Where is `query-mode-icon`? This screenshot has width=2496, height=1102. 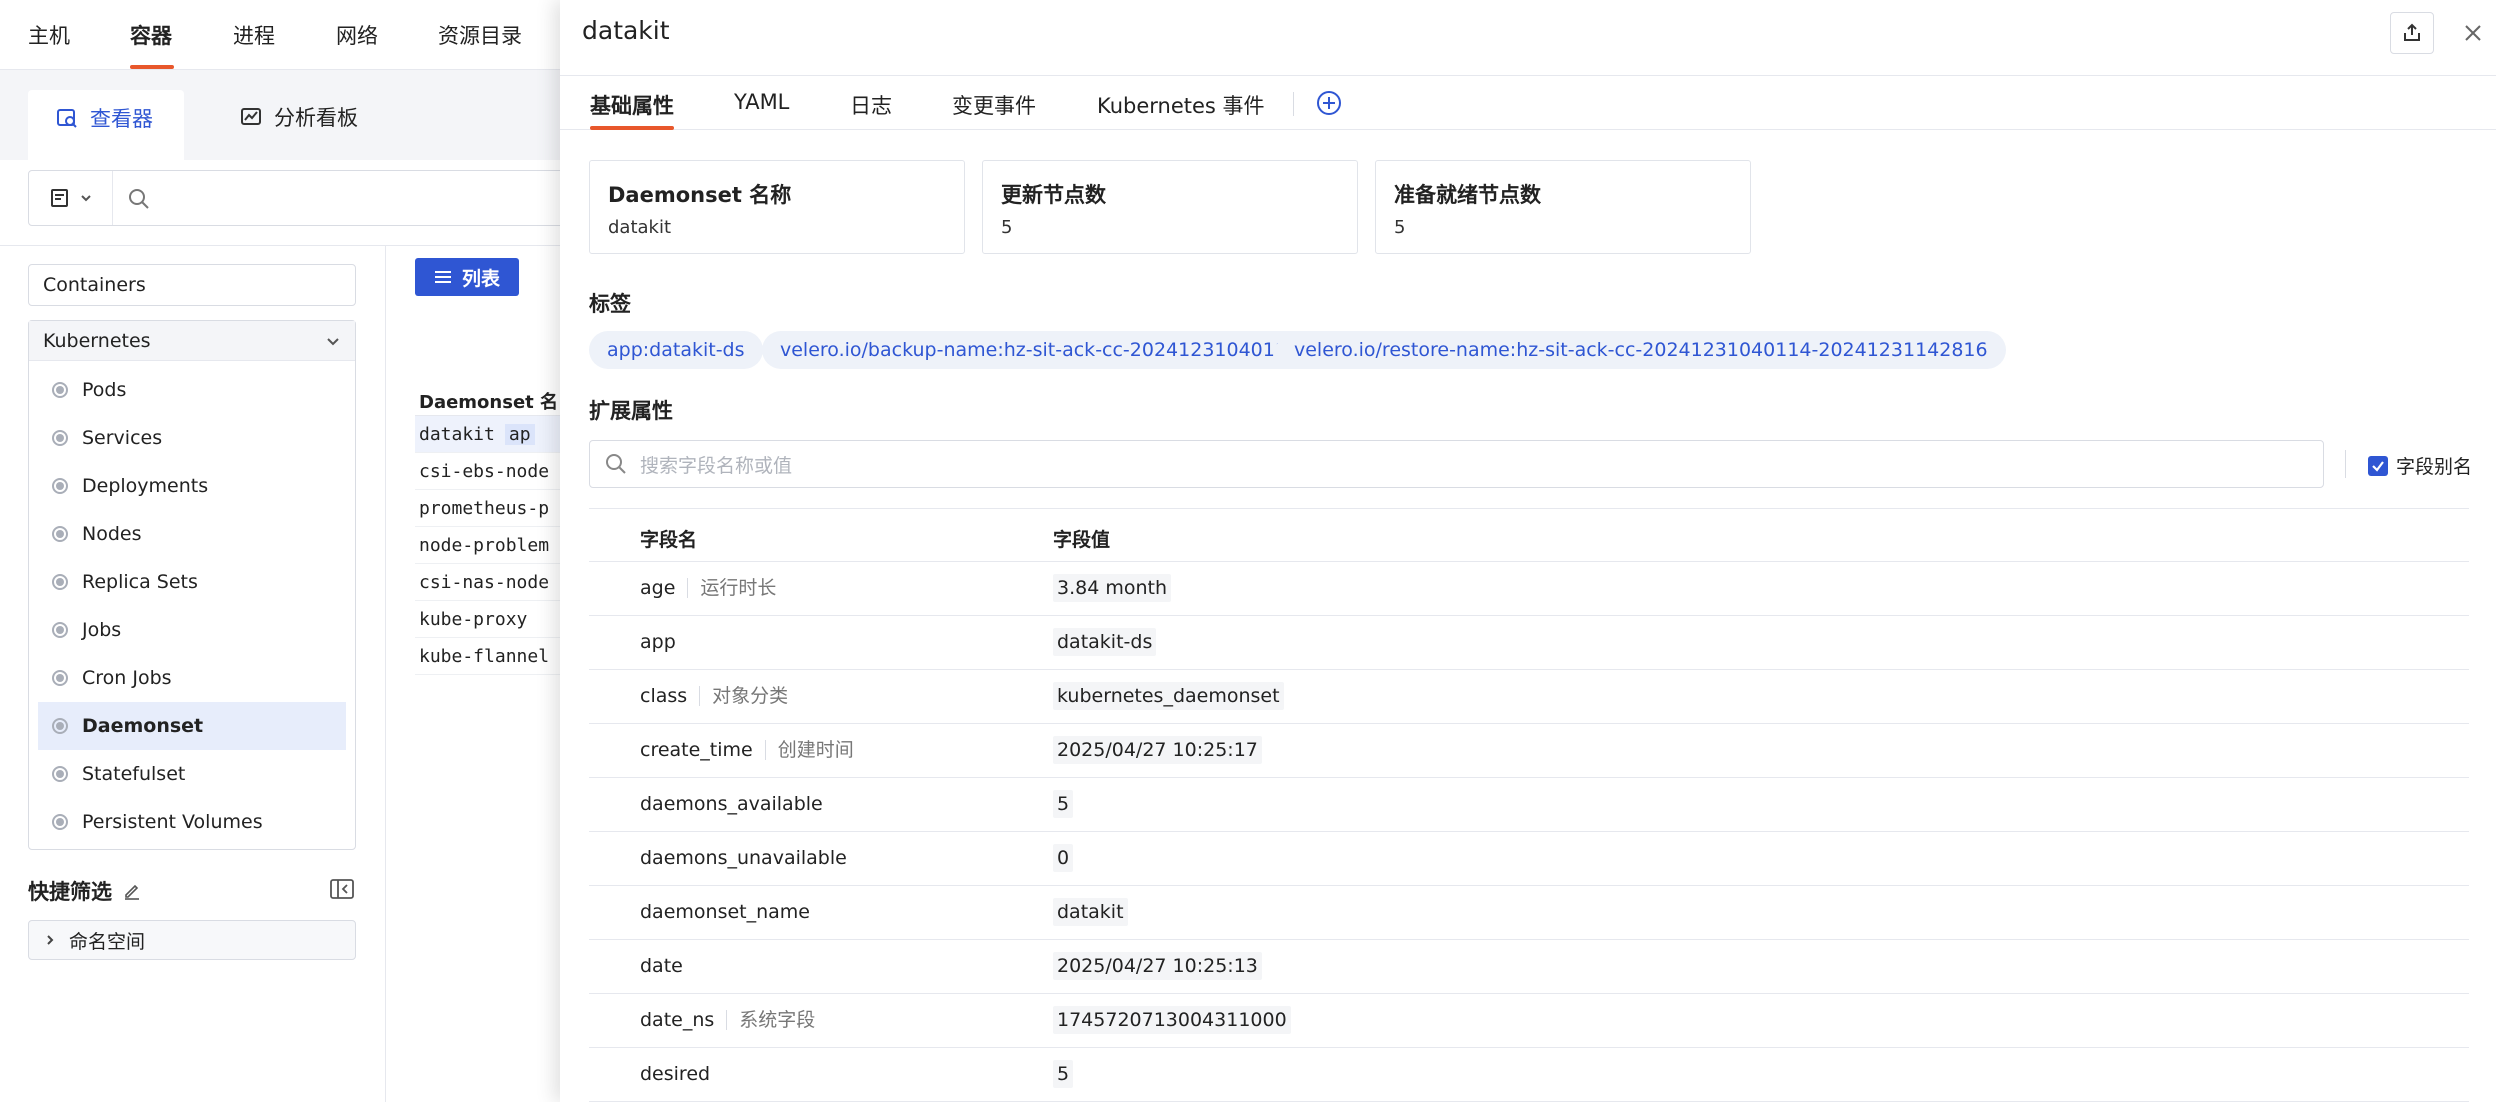 query-mode-icon is located at coordinates (59, 198).